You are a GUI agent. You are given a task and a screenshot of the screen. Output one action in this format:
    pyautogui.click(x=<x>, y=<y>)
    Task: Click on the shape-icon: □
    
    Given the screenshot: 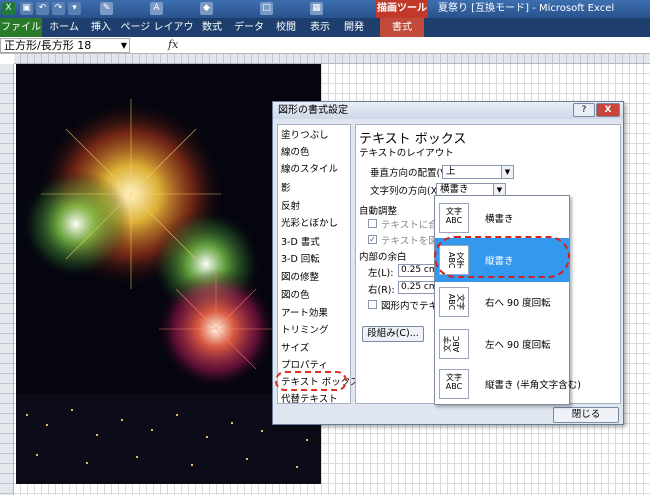 What is the action you would take?
    pyautogui.click(x=266, y=8)
    